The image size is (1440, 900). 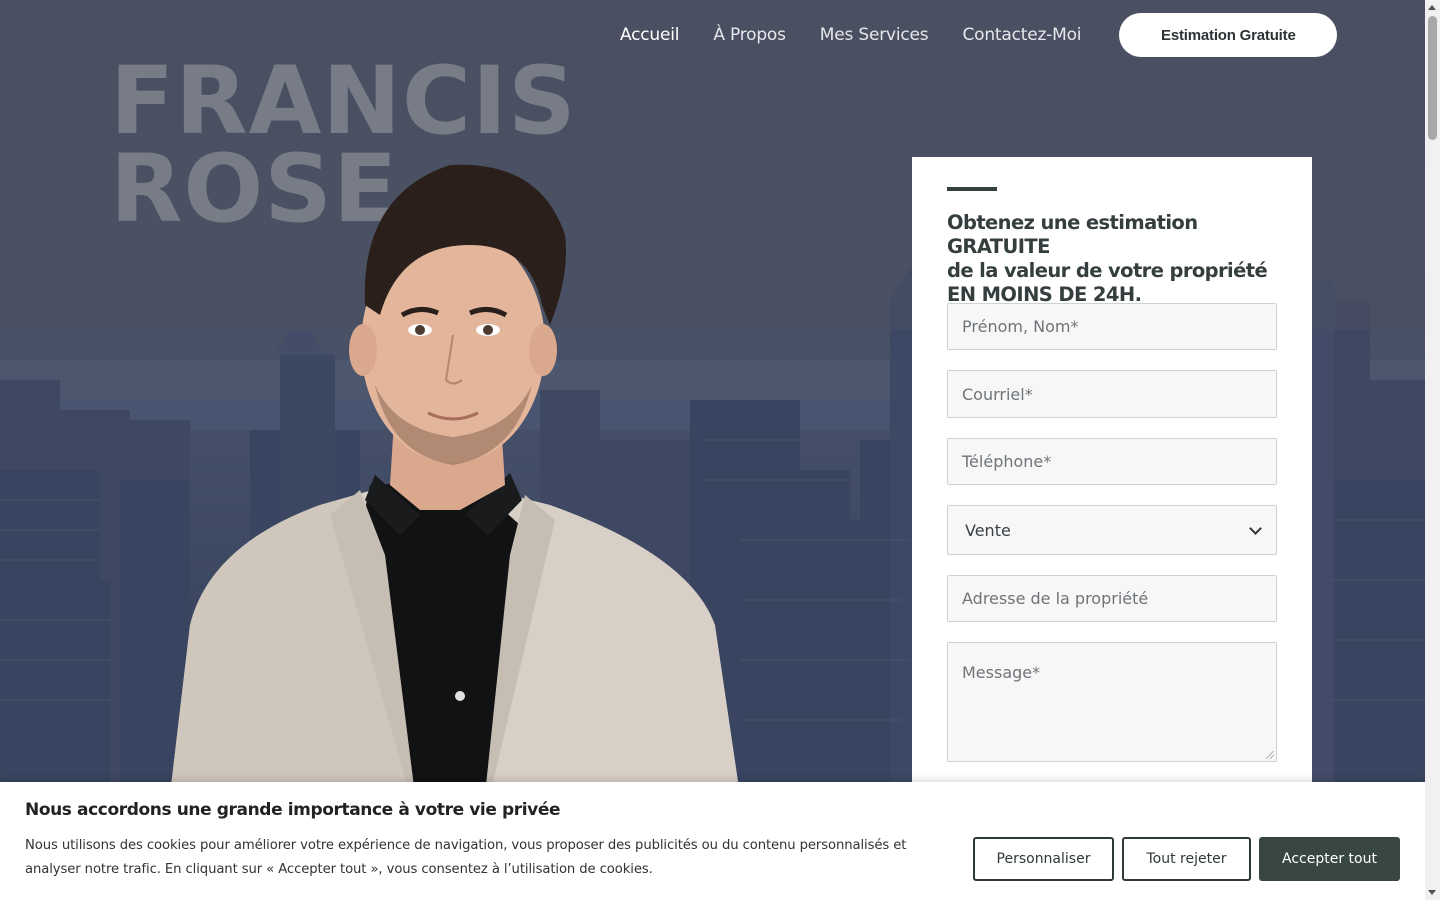 What do you see at coordinates (874, 35) in the screenshot?
I see `nav-link-mes-services: Mes Services` at bounding box center [874, 35].